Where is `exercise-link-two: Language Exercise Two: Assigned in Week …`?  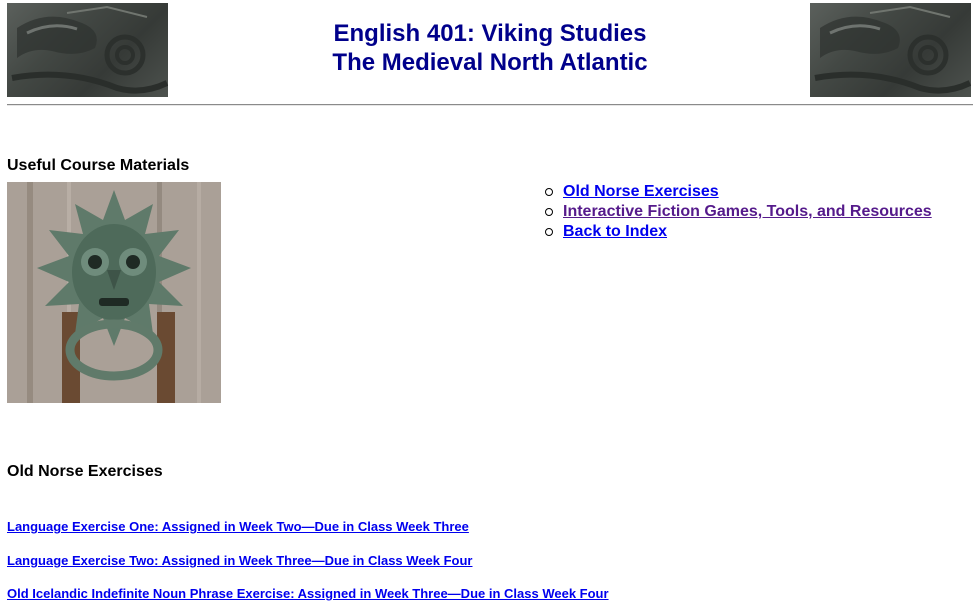
exercise-link-two: Language Exercise Two: Assigned in Week … is located at coordinates (239, 561).